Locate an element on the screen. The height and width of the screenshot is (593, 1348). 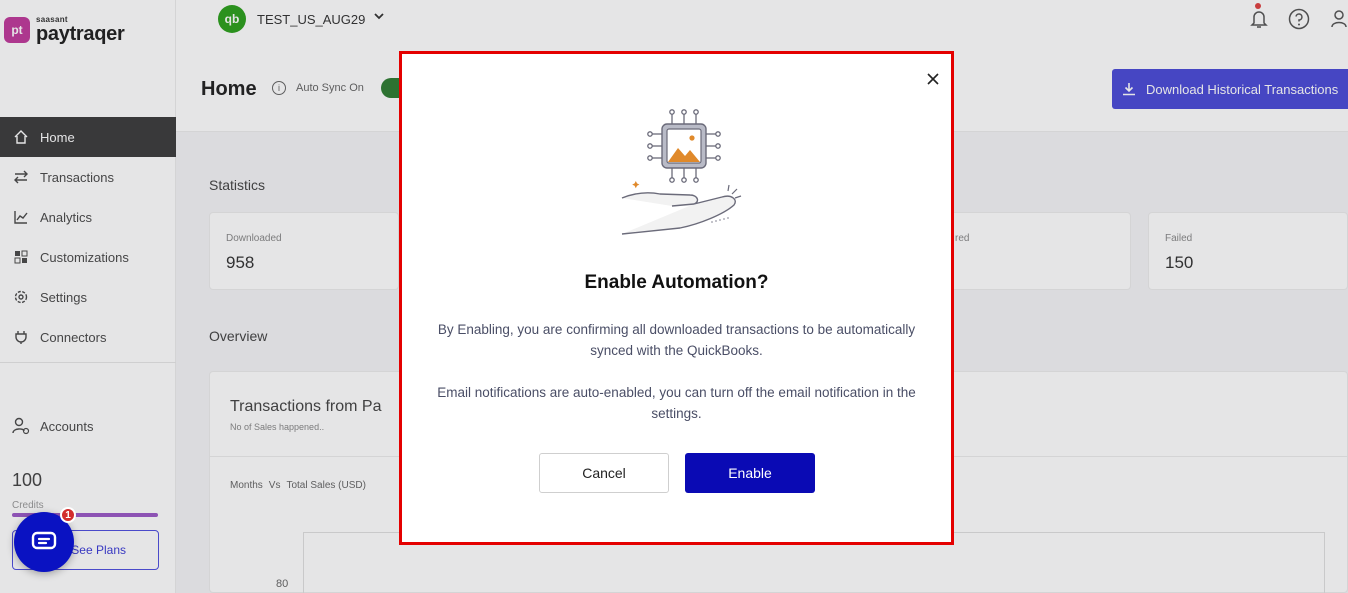
cancel-button: Cancel is located at coordinates (604, 473).